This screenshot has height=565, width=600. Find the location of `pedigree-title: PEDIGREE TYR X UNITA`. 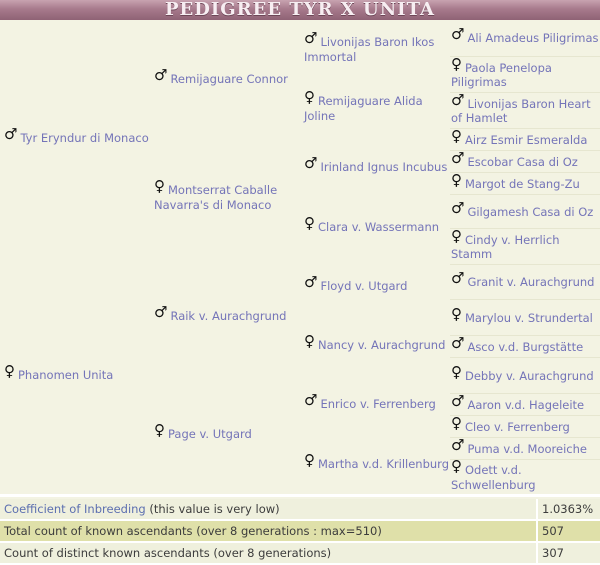

pedigree-title: PEDIGREE TYR X UNITA is located at coordinates (300, 10).